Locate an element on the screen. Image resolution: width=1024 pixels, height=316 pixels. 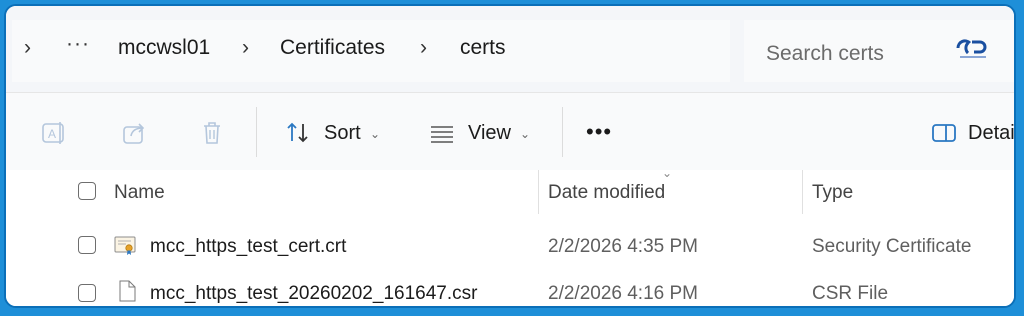
details-button: Detail is located at coordinates (991, 133).